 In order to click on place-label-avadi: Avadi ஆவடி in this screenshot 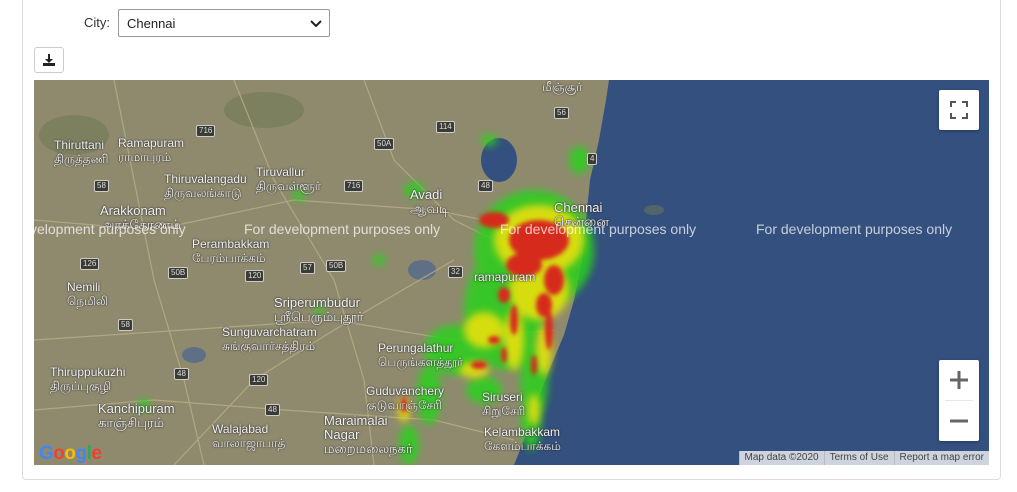, I will do `click(430, 201)`.